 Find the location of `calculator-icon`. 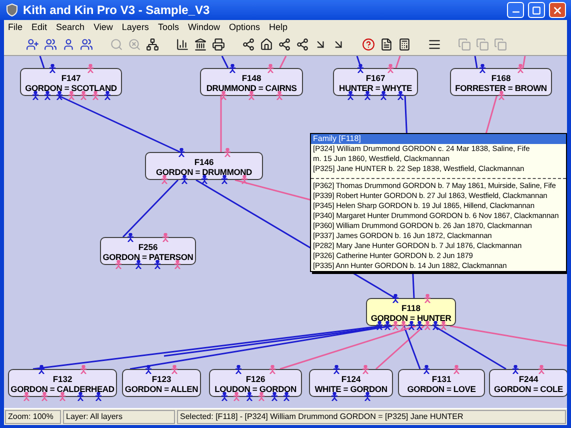

calculator-icon is located at coordinates (404, 44).